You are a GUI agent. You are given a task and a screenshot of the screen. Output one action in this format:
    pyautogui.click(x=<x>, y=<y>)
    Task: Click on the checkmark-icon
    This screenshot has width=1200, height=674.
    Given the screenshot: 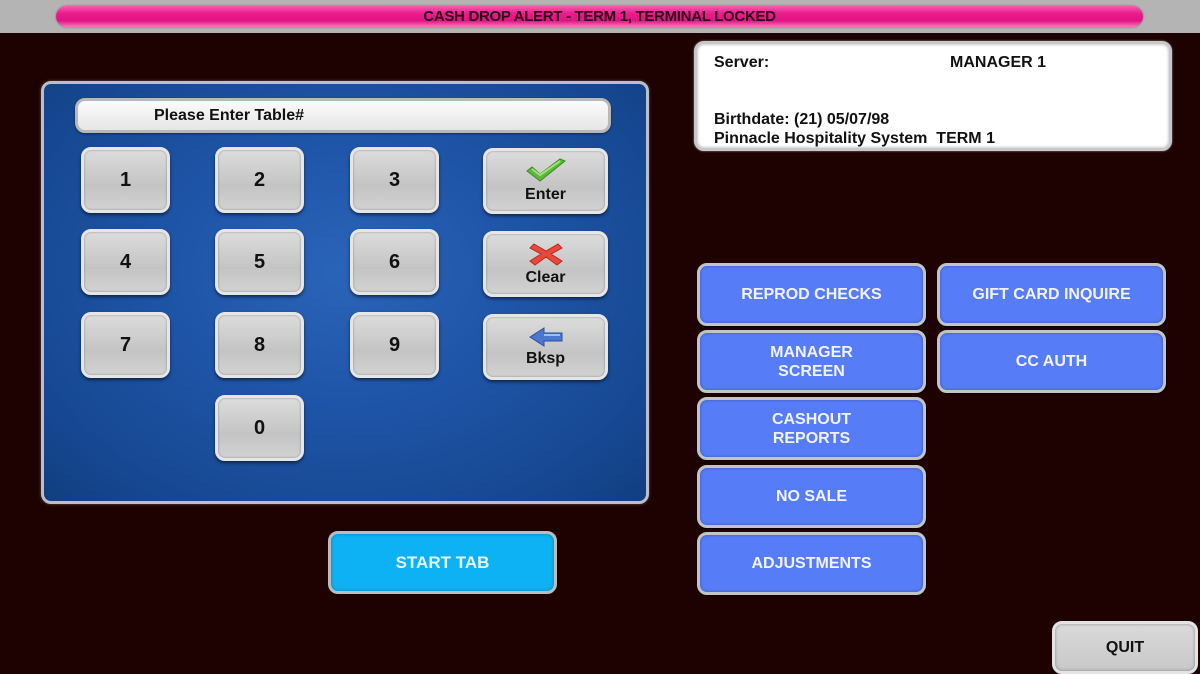 What is the action you would take?
    pyautogui.click(x=546, y=172)
    